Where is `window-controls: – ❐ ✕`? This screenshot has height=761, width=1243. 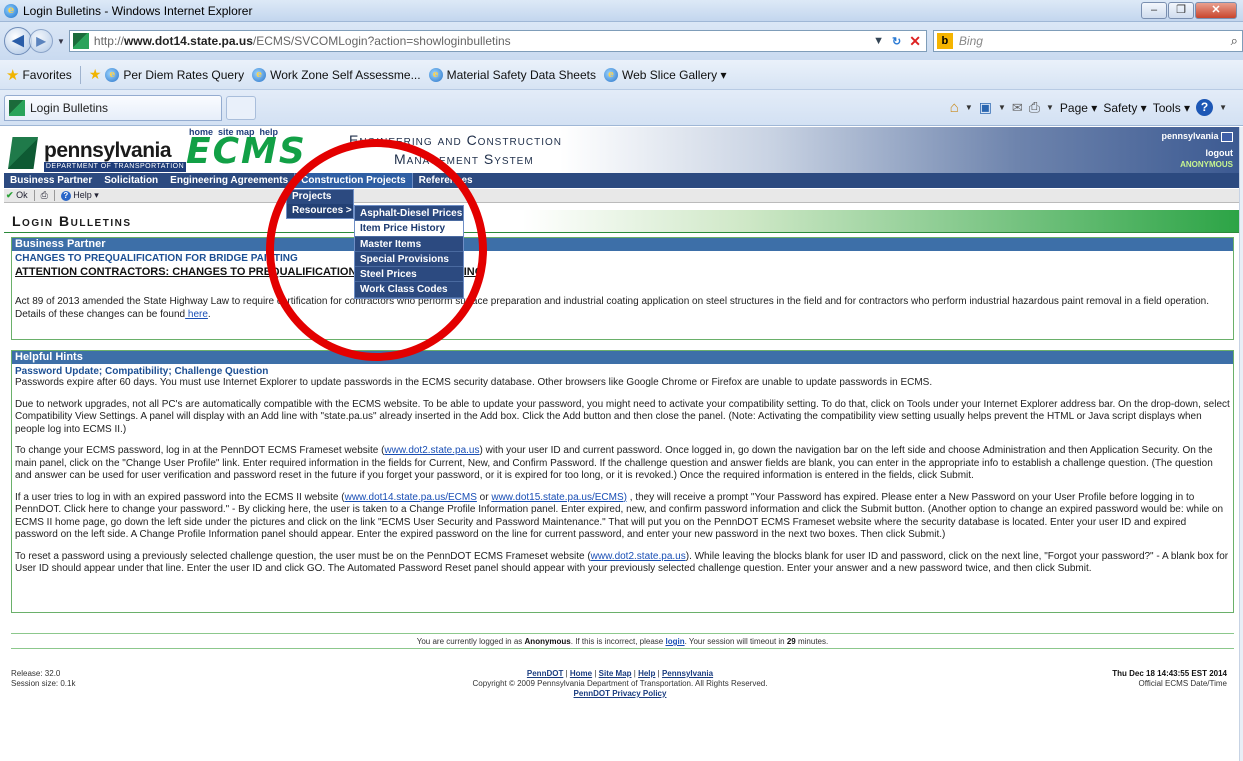
window-controls: – ❐ ✕ is located at coordinates (1189, 10).